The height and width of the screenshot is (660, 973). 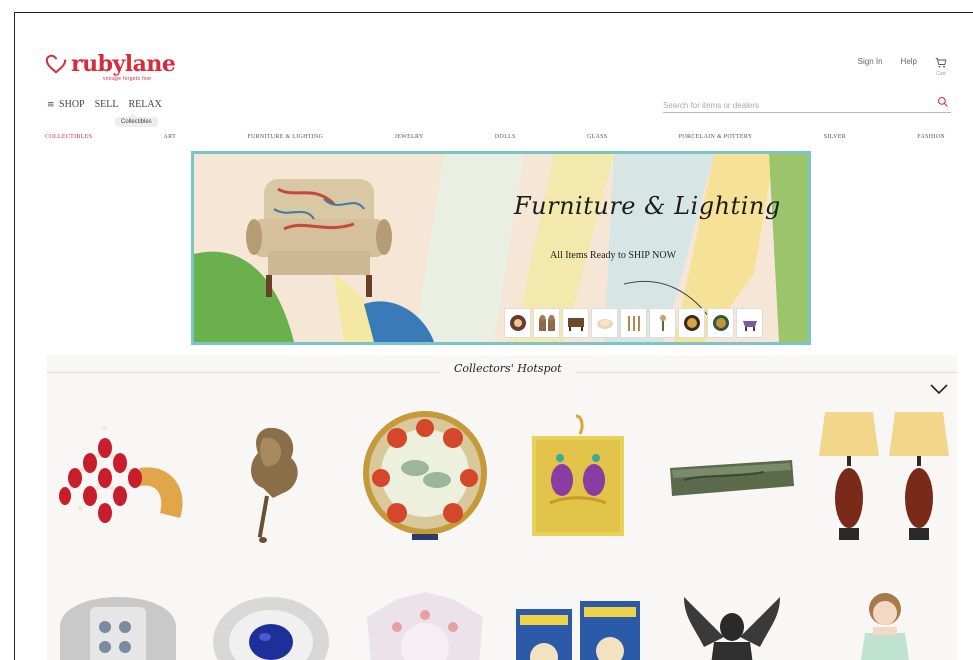 I want to click on banner-thumbnails, so click(x=633, y=323).